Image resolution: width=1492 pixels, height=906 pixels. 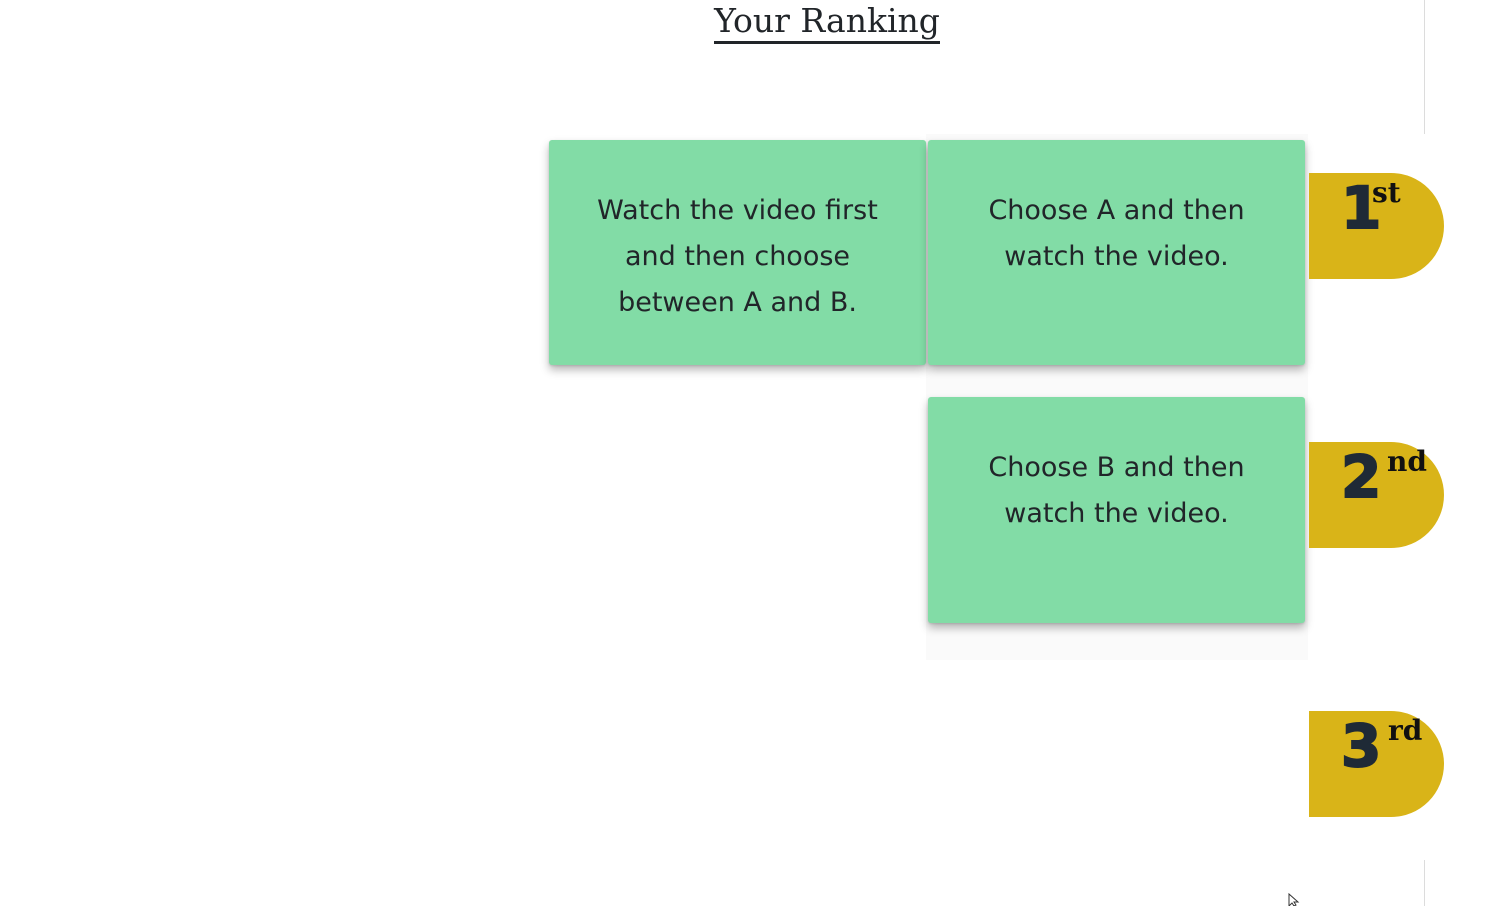 I want to click on draggable-card-choose-a: Choose A and then watch the video., so click(x=1116, y=252).